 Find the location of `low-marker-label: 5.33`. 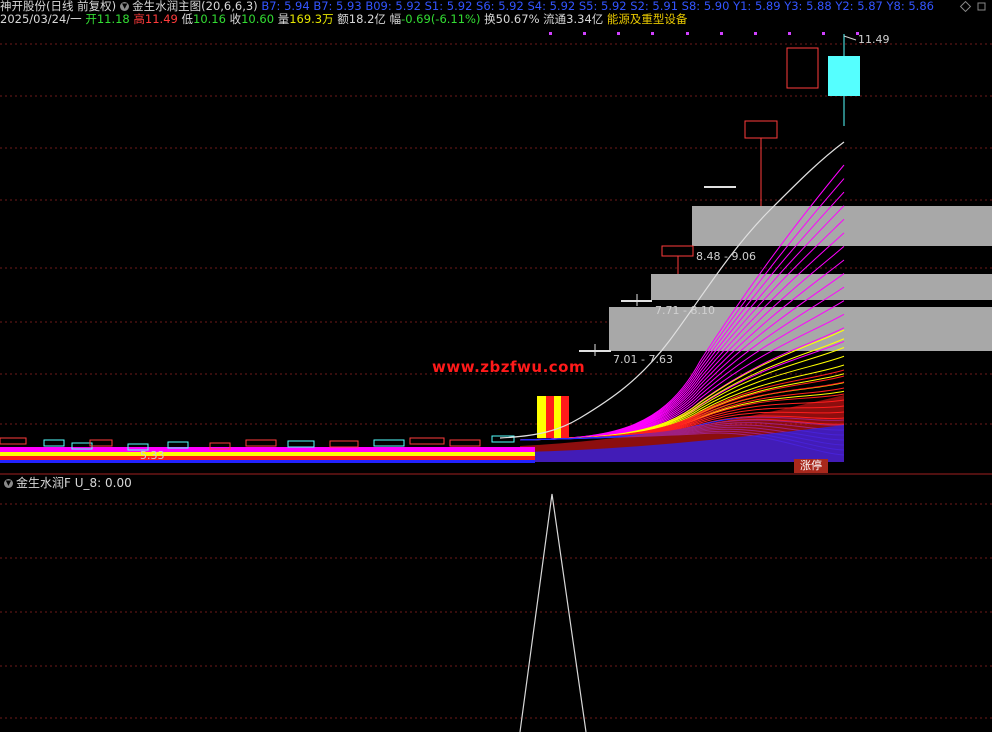

low-marker-label: 5.33 is located at coordinates (152, 455).